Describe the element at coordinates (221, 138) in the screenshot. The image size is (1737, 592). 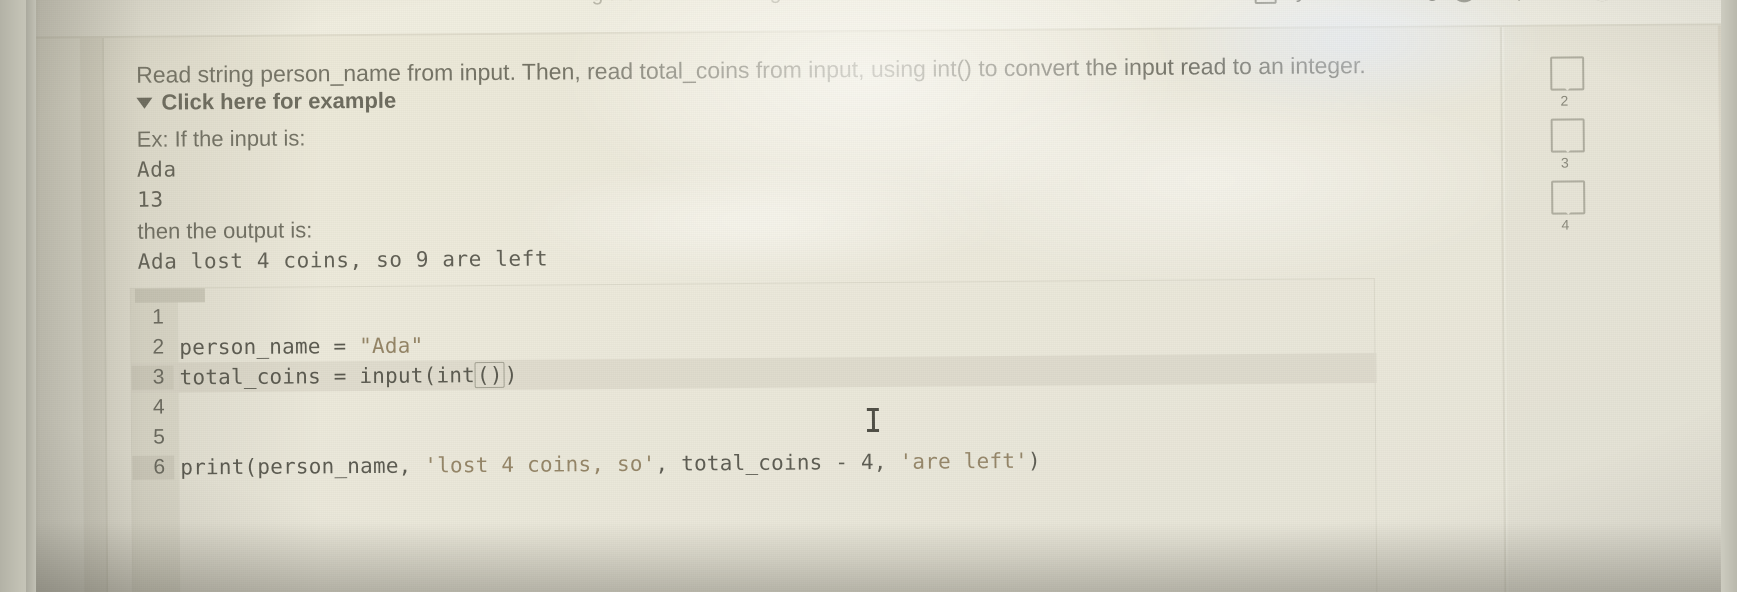
I see `example-input-heading: Ex: If the input is:` at that location.